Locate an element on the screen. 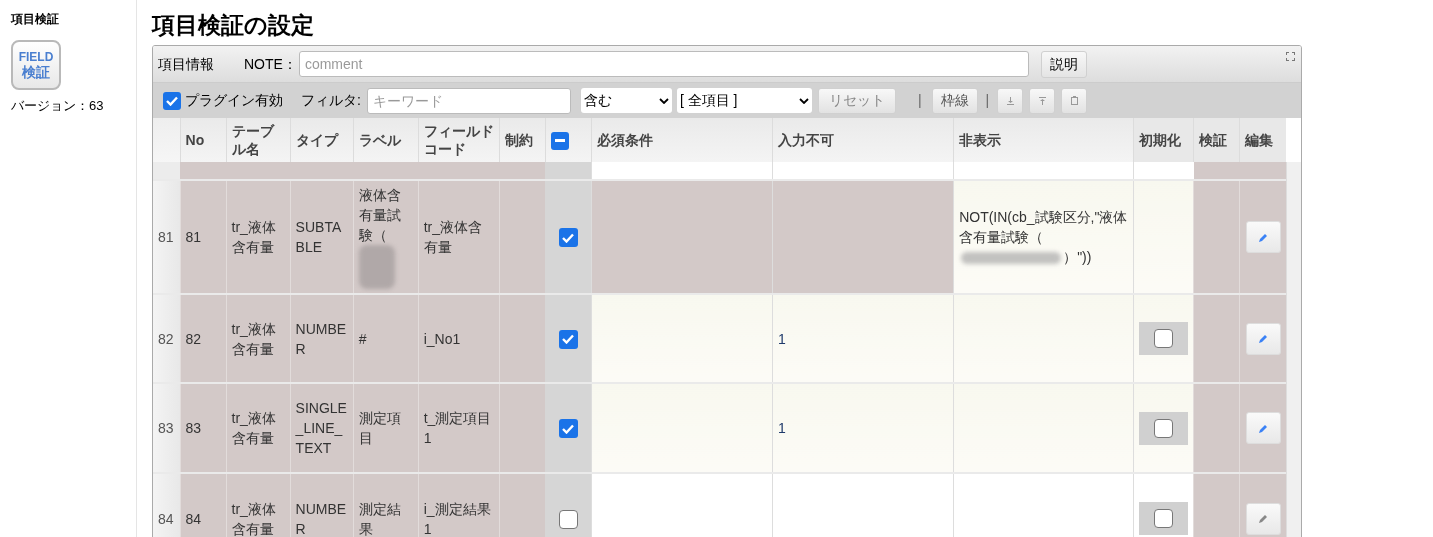 The width and height of the screenshot is (1433, 537). upload-button is located at coordinates (1042, 100).